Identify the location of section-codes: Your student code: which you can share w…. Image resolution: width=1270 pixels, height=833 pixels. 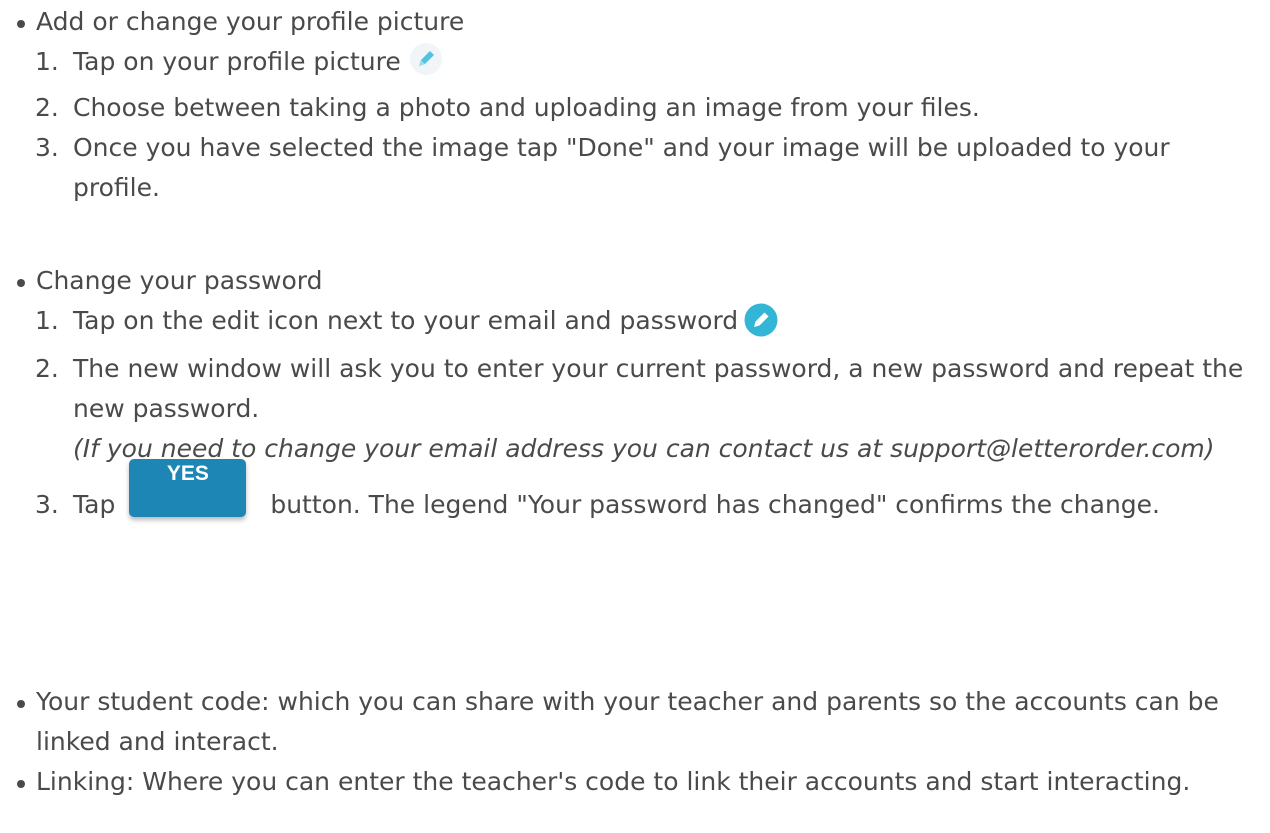
(630, 742).